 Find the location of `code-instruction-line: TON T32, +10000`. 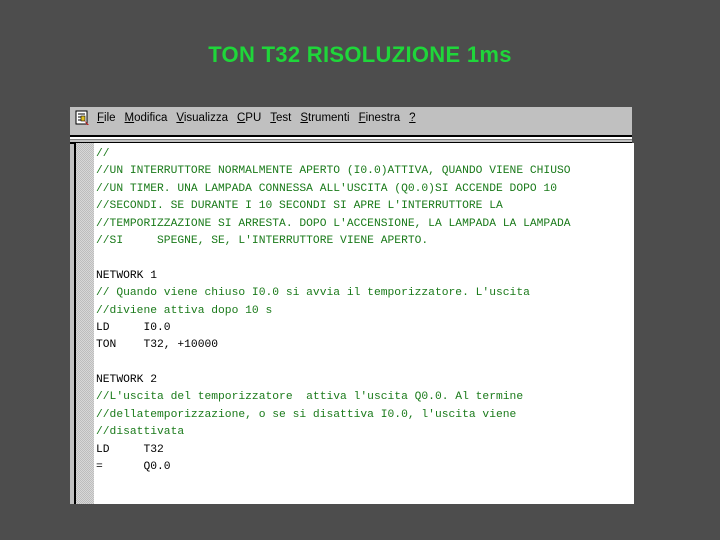

code-instruction-line: TON T32, +10000 is located at coordinates (157, 345).